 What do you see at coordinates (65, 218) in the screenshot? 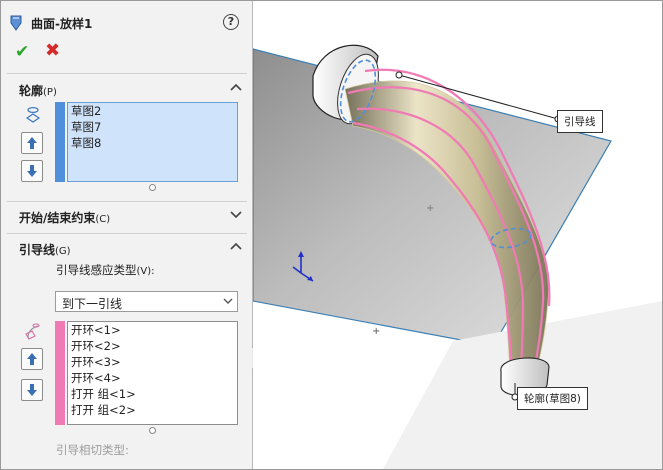
I see `section-title-start-end: 开始/结束约束(C)` at bounding box center [65, 218].